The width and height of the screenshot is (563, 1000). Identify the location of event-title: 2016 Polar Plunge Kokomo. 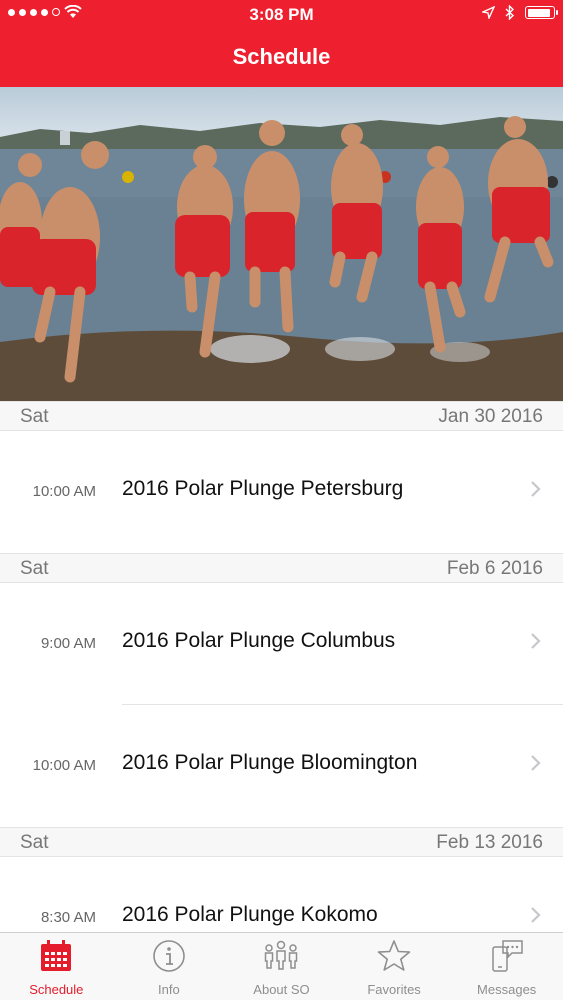
(250, 914).